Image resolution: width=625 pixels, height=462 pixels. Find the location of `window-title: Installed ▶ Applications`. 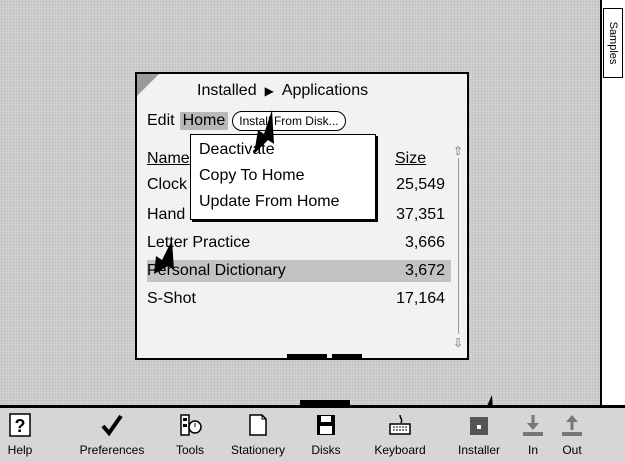

window-title: Installed ▶ Applications is located at coordinates (332, 91).